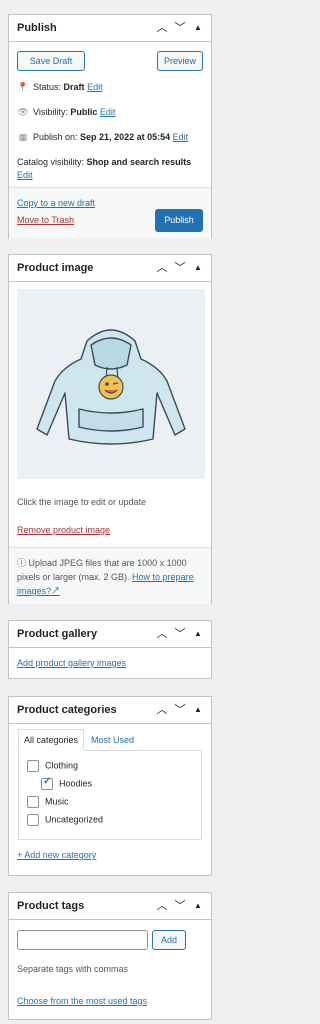 Image resolution: width=320 pixels, height=1024 pixels. I want to click on eye-icon: 👁, so click(23, 112).